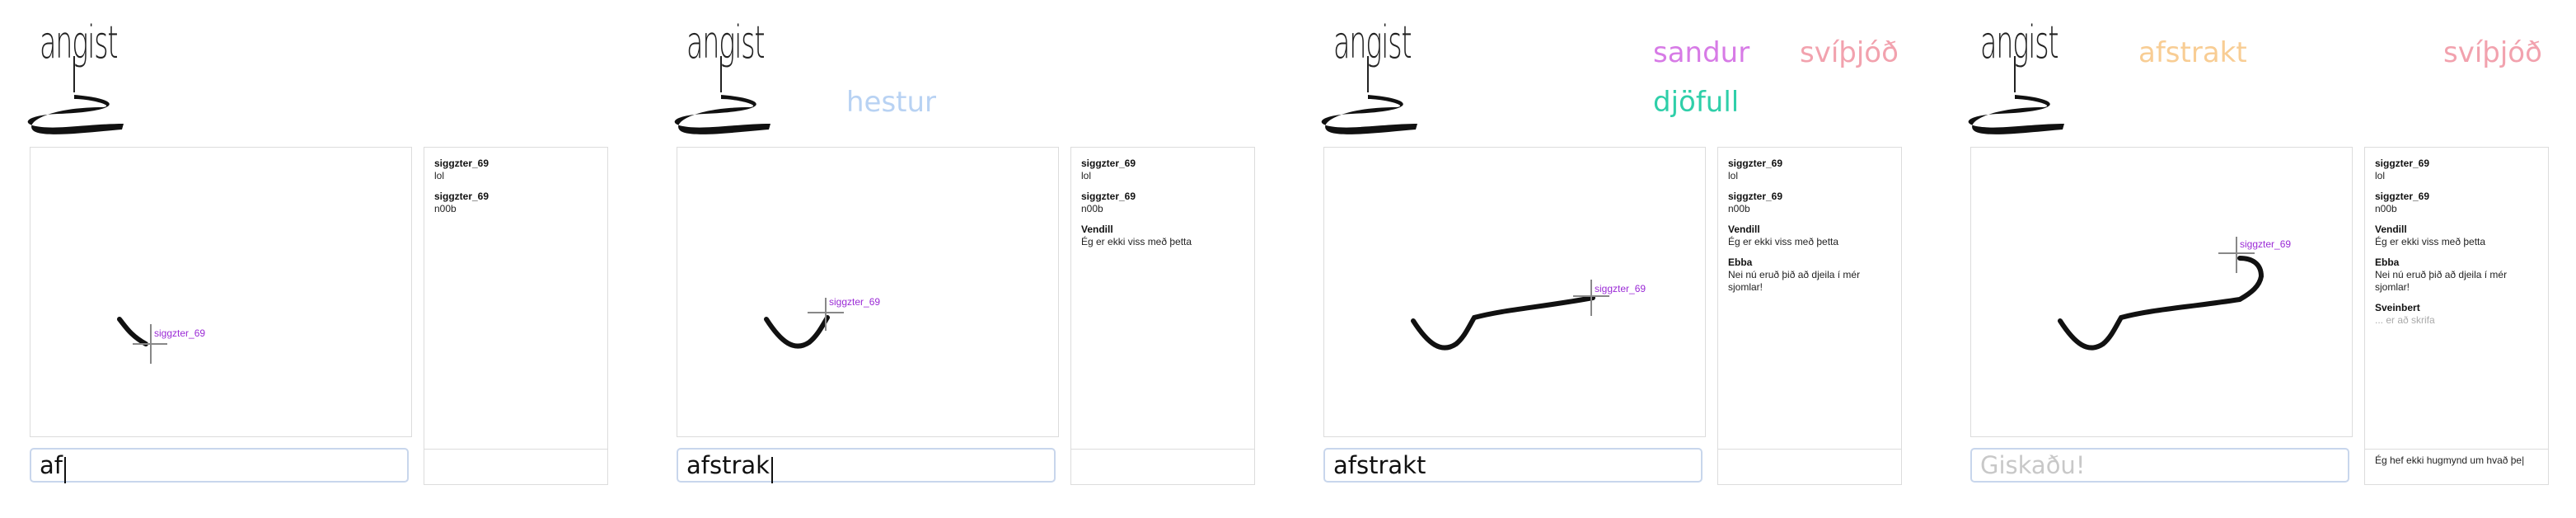 This screenshot has height=518, width=2576. I want to click on guess-input-value: afstrak, so click(728, 465).